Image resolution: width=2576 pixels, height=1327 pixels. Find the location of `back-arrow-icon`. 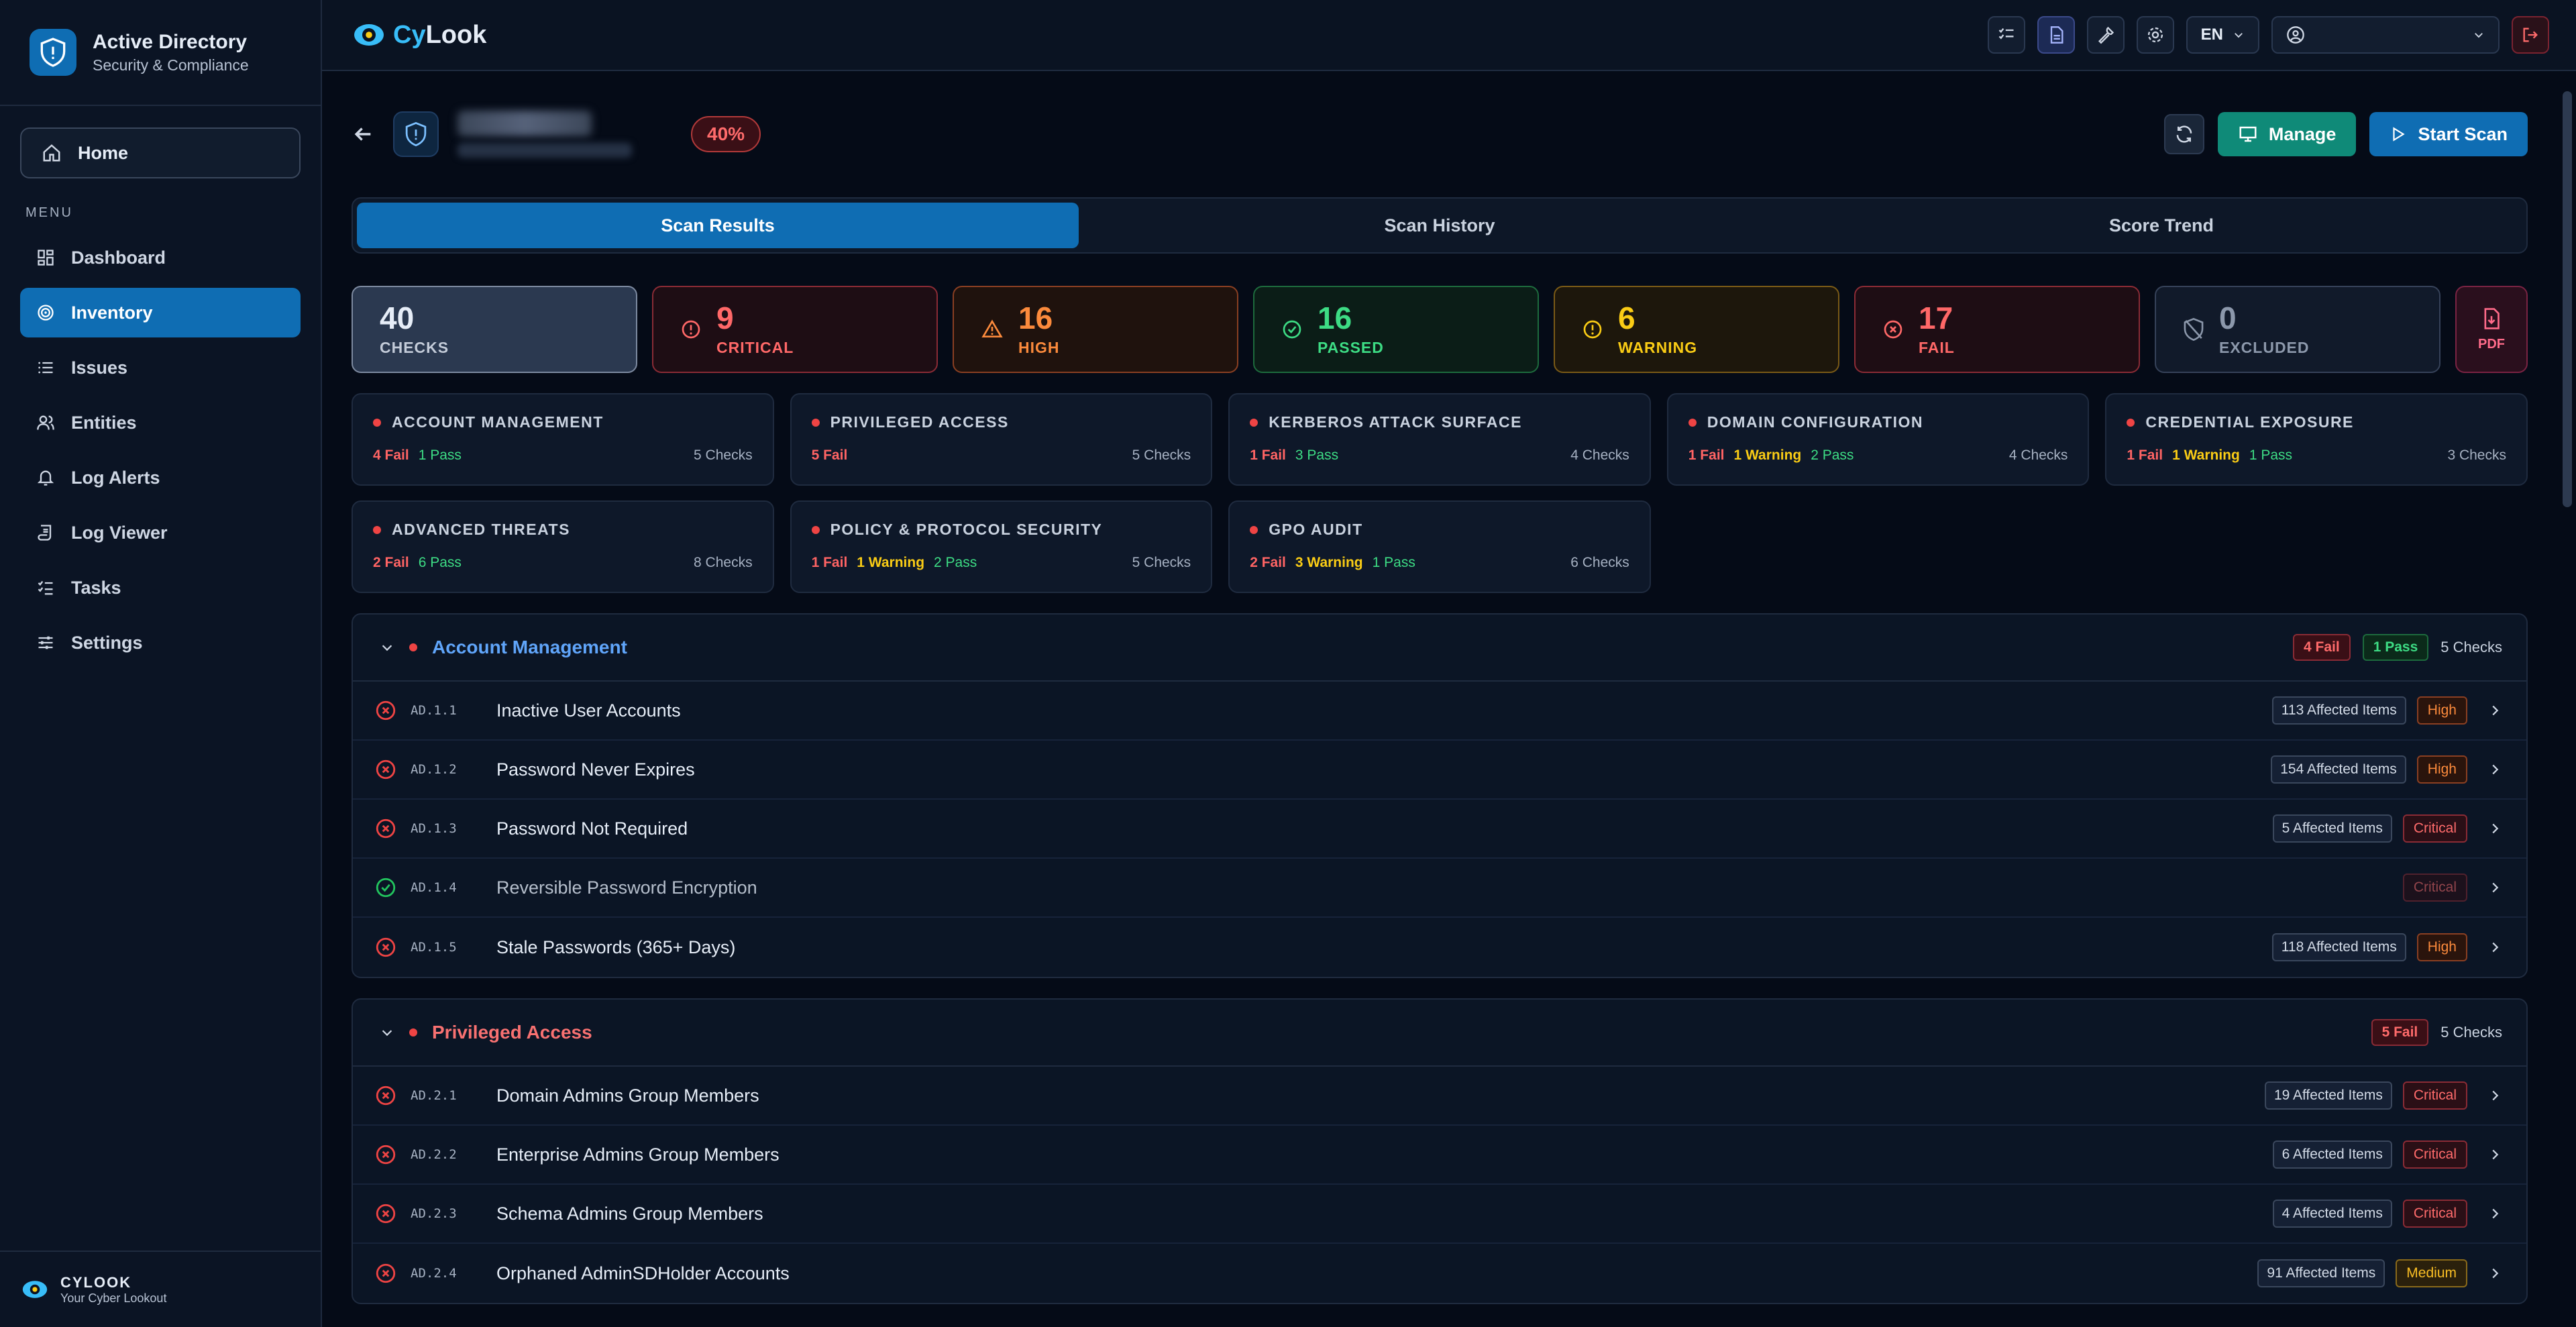

back-arrow-icon is located at coordinates (363, 134).